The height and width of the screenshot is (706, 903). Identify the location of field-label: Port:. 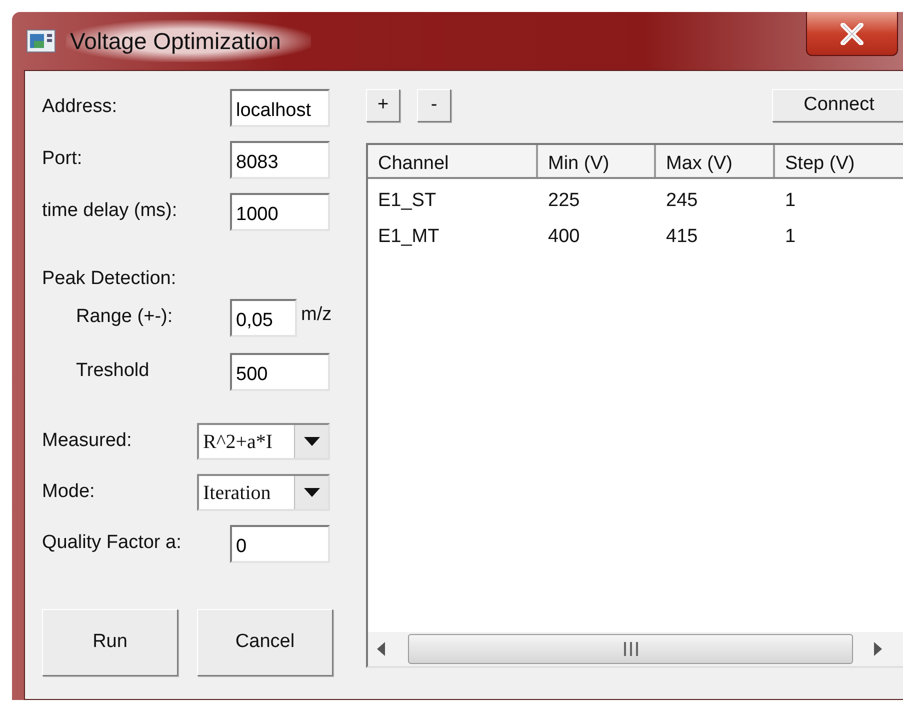
(63, 159).